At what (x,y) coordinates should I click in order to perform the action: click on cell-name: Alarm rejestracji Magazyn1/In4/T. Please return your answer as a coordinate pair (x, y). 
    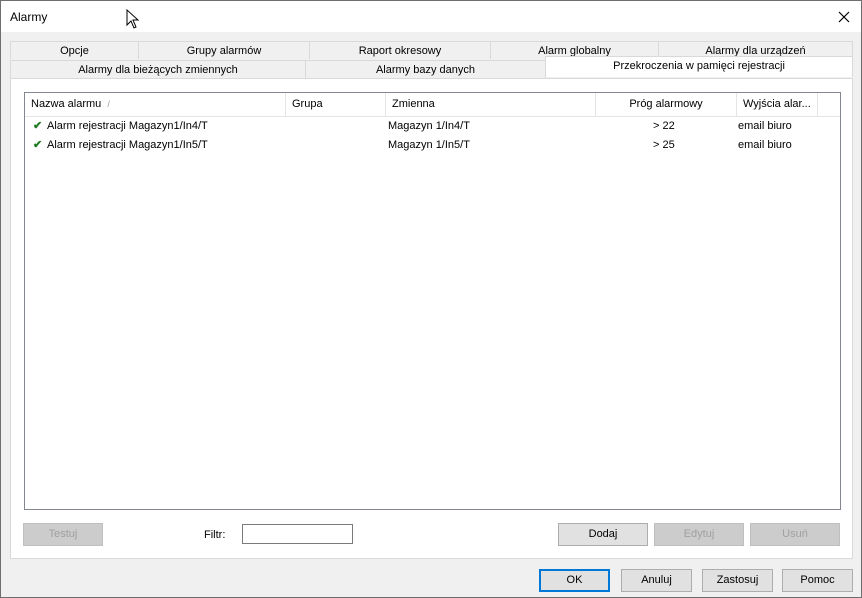
    Looking at the image, I should click on (127, 126).